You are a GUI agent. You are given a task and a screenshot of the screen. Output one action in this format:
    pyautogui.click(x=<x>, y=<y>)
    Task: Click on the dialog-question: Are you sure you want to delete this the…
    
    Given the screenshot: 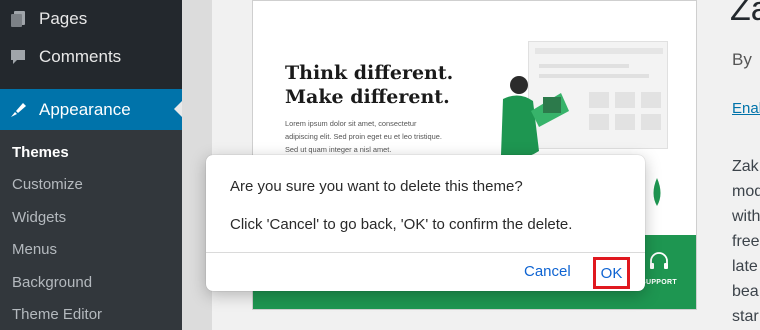 What is the action you would take?
    pyautogui.click(x=376, y=186)
    